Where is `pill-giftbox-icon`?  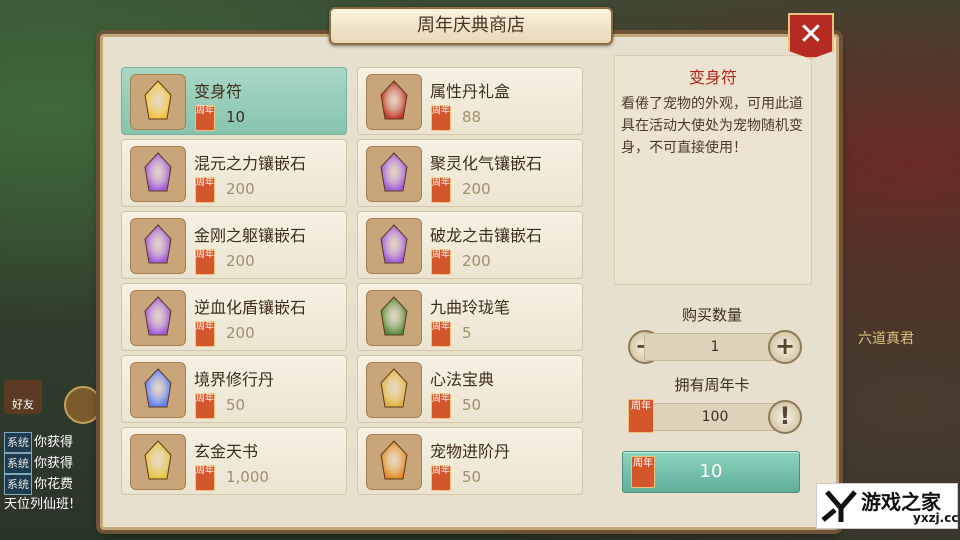
pill-giftbox-icon is located at coordinates (394, 102).